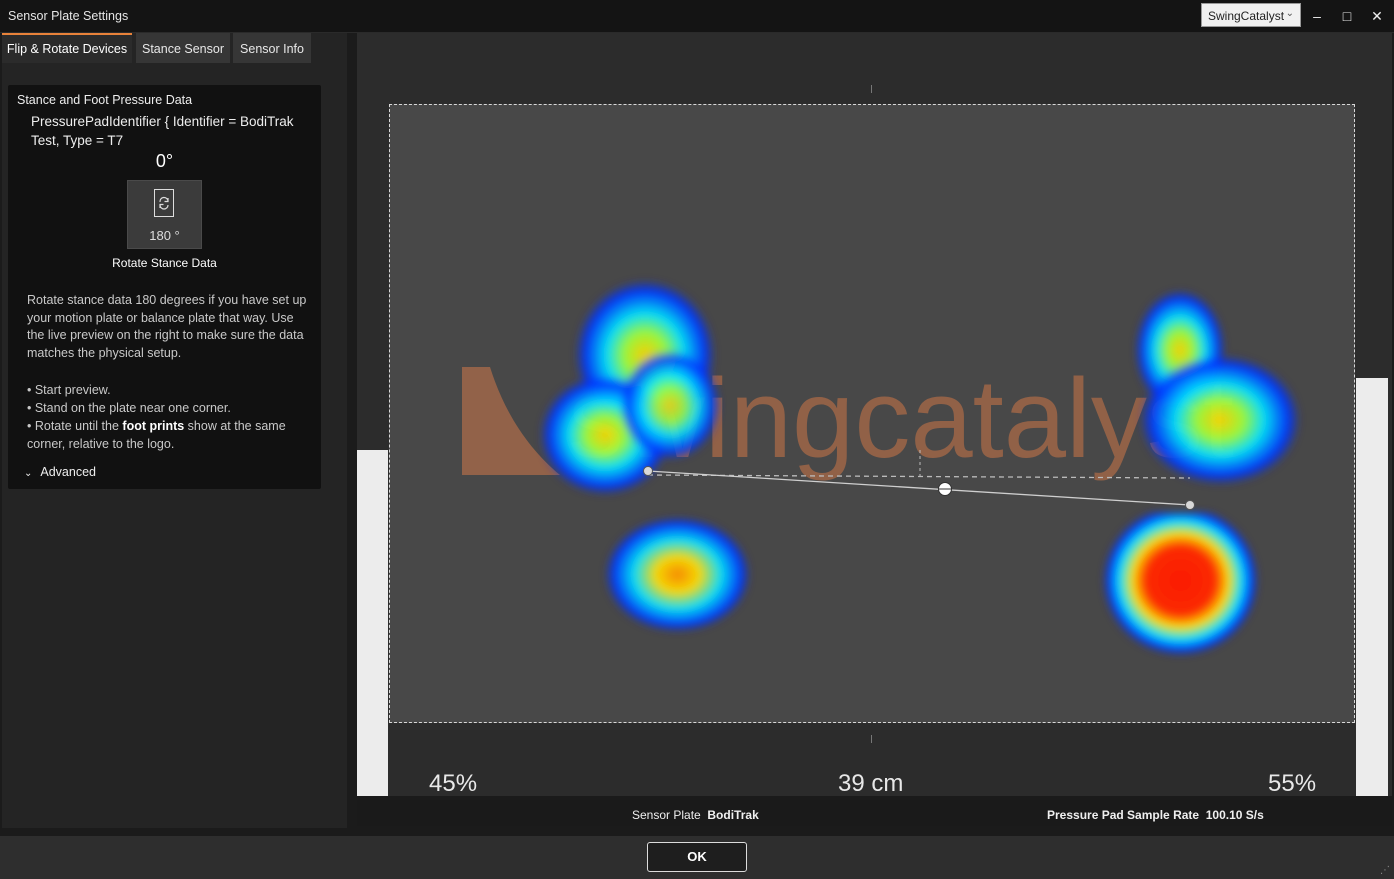 The image size is (1394, 879). What do you see at coordinates (153, 426) in the screenshot?
I see `foot-prints-emphasis: foot prints` at bounding box center [153, 426].